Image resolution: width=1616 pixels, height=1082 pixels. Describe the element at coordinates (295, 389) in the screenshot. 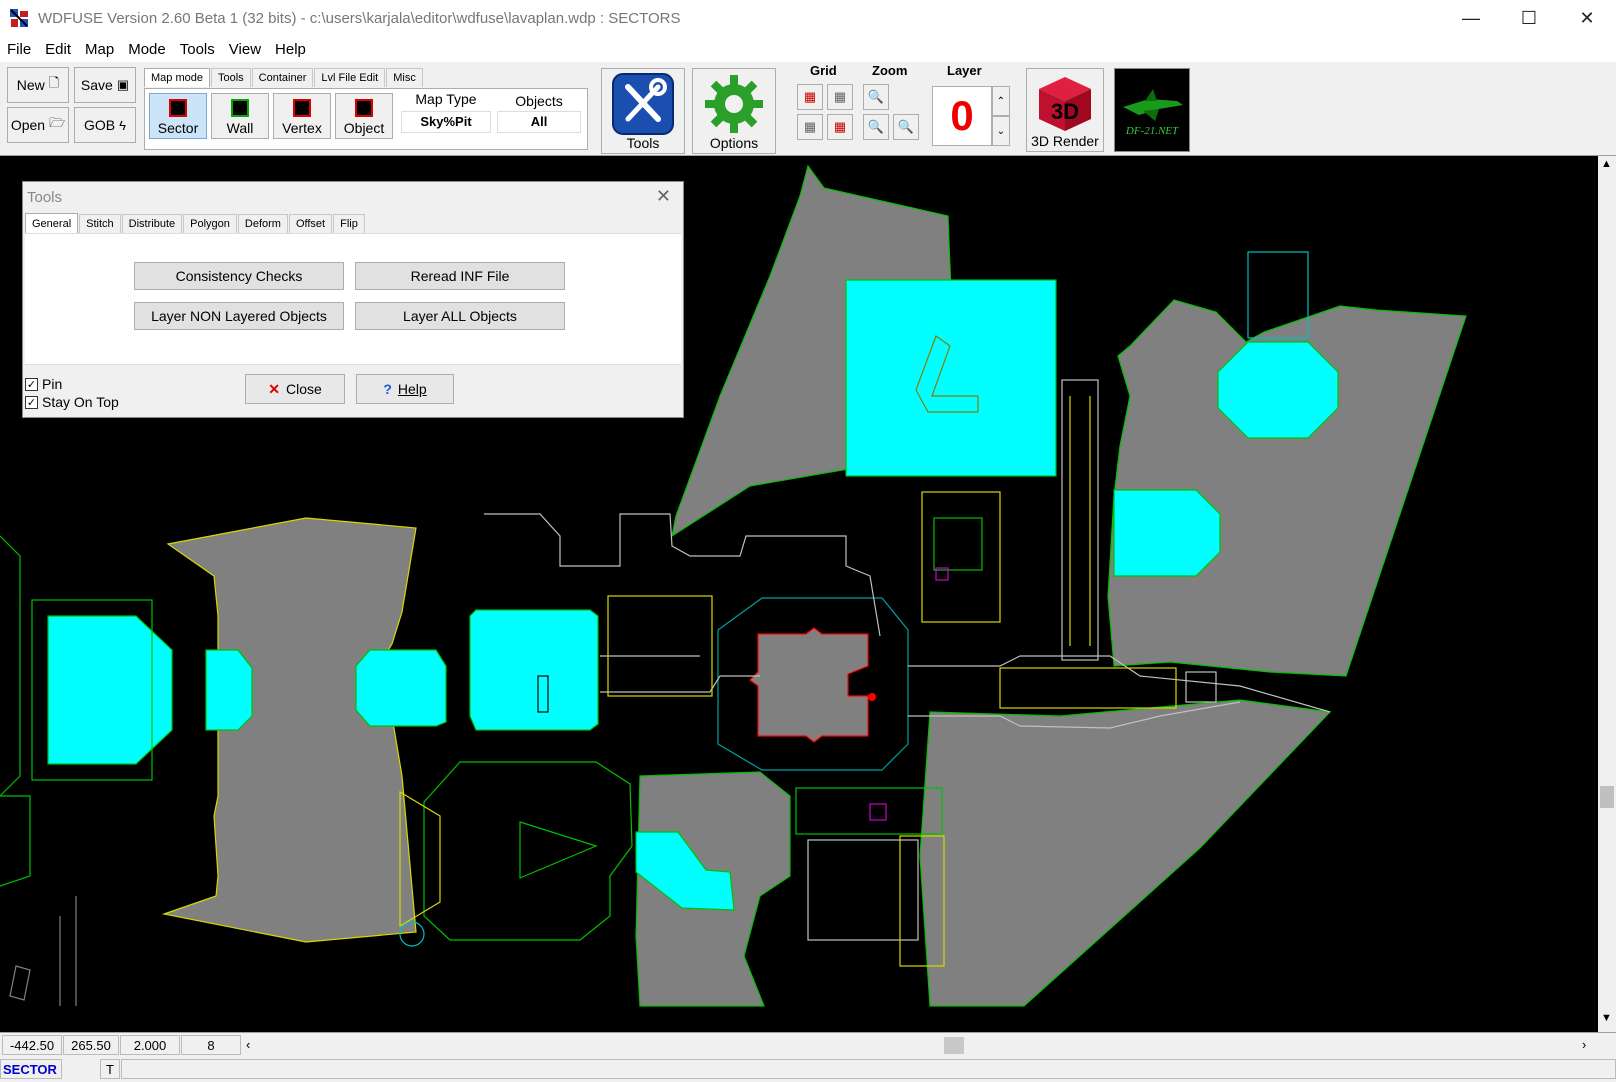

I see `close-button: ✕ Close` at that location.